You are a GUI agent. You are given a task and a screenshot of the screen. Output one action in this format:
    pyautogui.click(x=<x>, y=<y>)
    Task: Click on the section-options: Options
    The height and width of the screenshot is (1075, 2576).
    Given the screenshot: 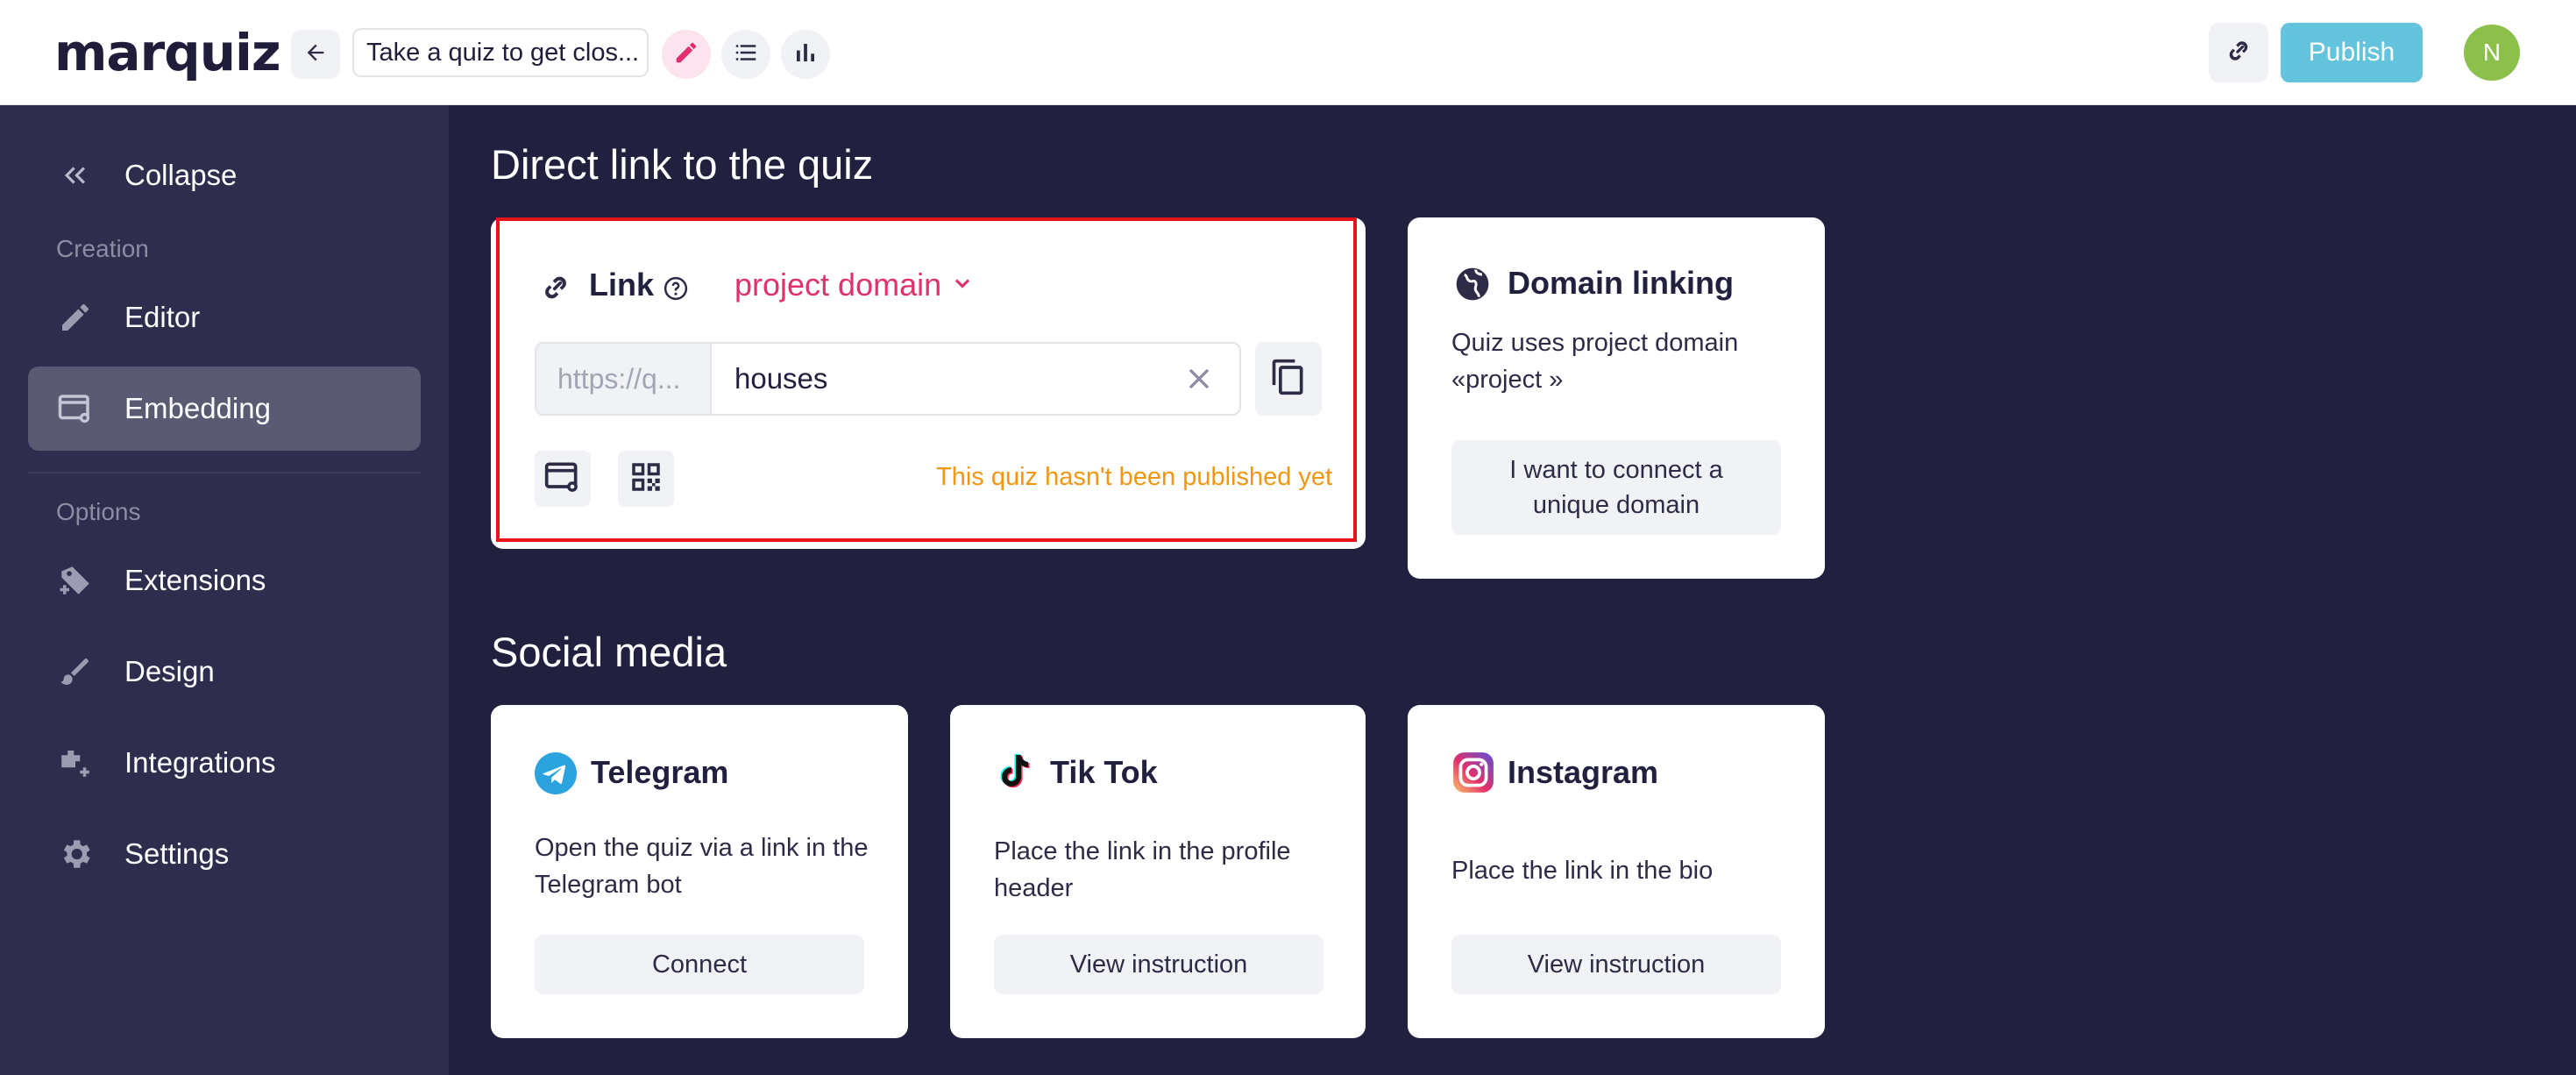 What is the action you would take?
    pyautogui.click(x=98, y=511)
    